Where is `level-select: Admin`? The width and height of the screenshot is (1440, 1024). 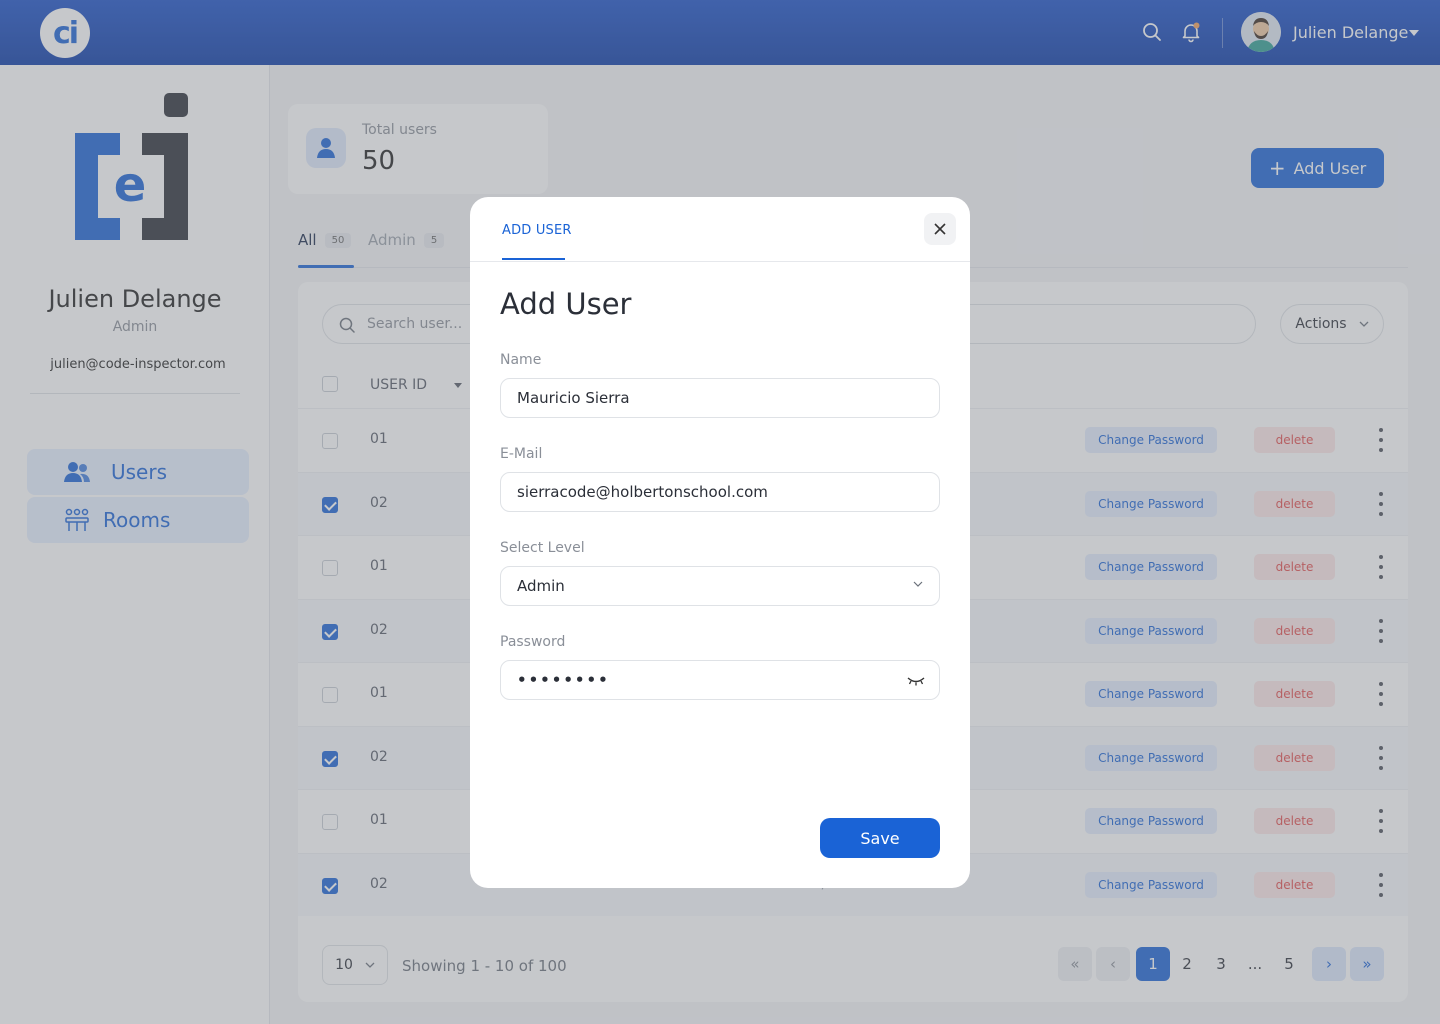
level-select: Admin is located at coordinates (720, 586).